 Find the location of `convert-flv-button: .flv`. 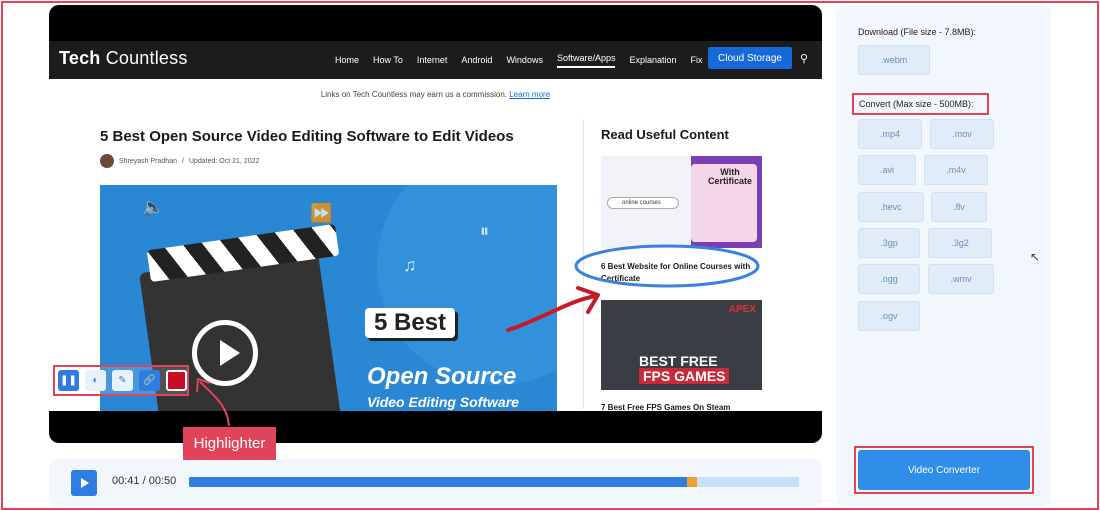

convert-flv-button: .flv is located at coordinates (959, 207).